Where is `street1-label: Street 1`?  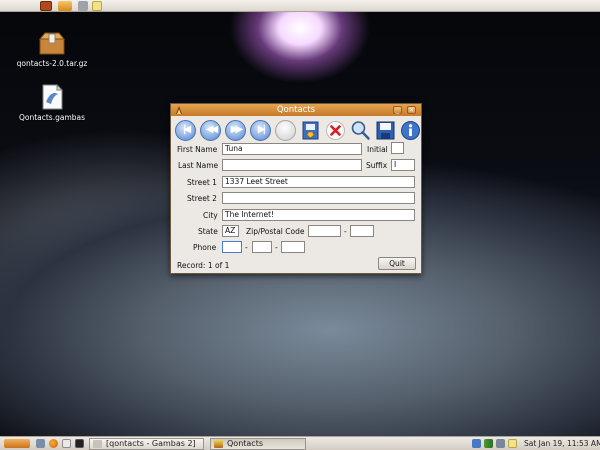
street1-label: Street 1 is located at coordinates (202, 182).